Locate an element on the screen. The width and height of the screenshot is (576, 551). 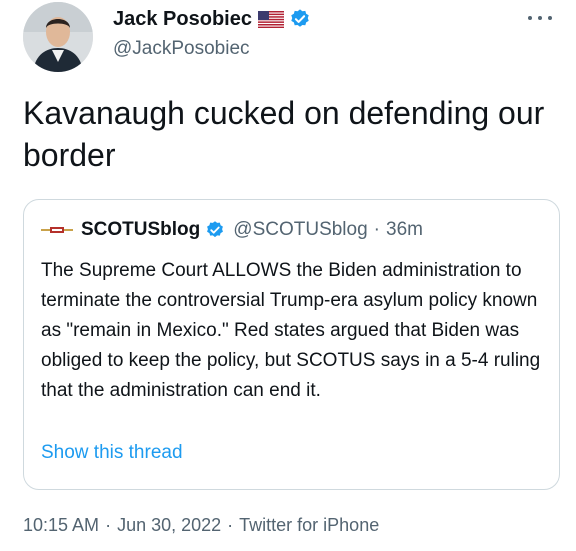
name-row: Jack Posobiec is located at coordinates (212, 19).